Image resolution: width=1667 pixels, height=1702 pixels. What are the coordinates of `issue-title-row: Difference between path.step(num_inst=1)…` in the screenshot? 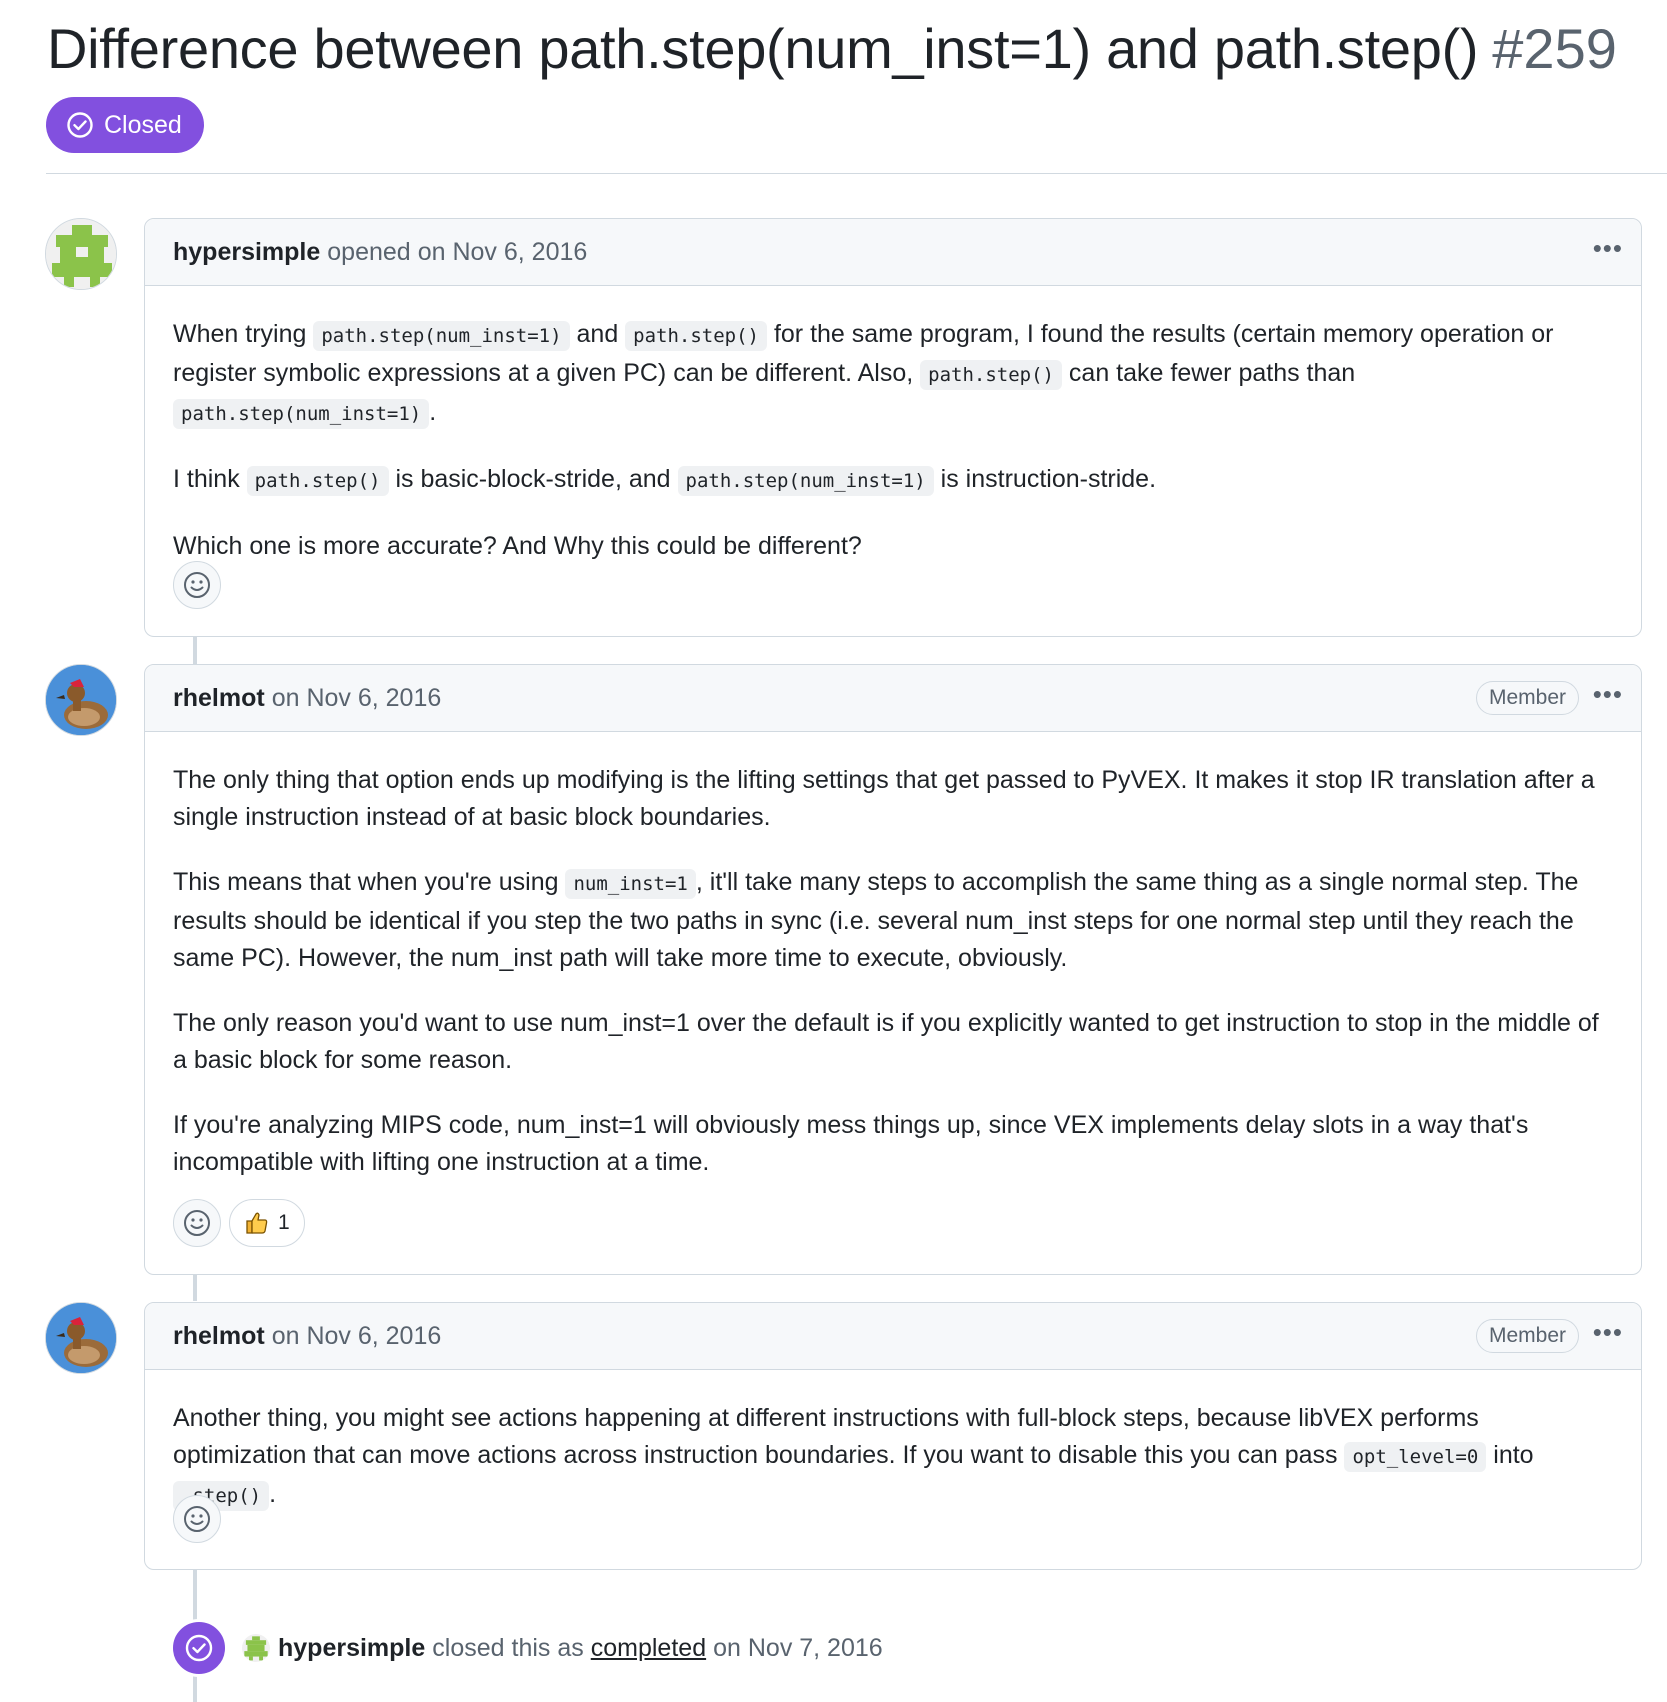 It's located at (847, 48).